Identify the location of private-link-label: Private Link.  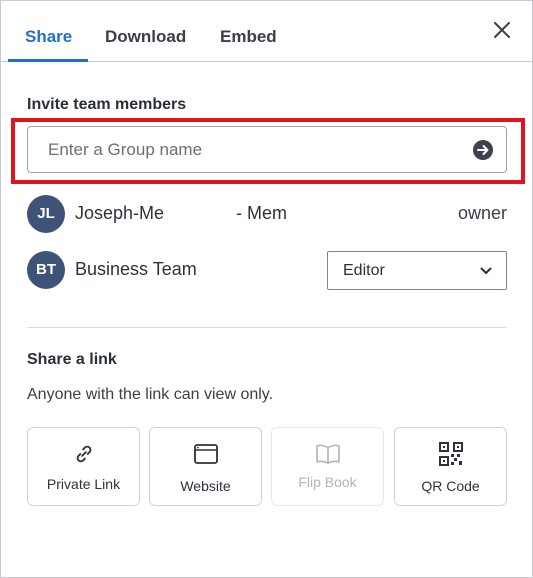
(83, 484).